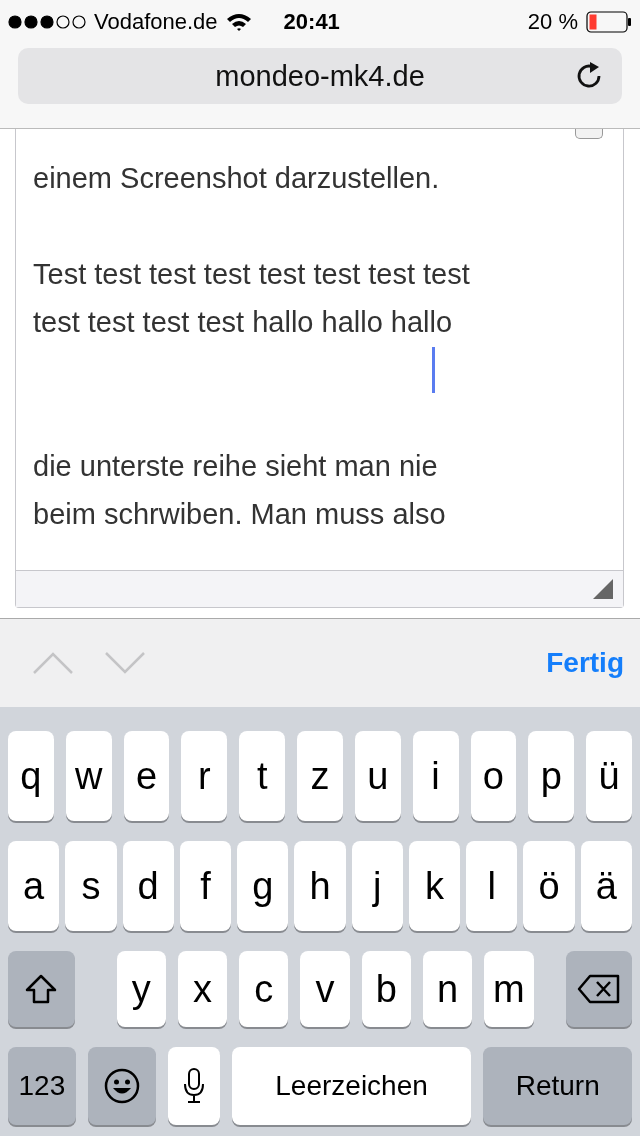 The height and width of the screenshot is (1136, 640). Describe the element at coordinates (493, 776) in the screenshot. I see `letter-key: o` at that location.